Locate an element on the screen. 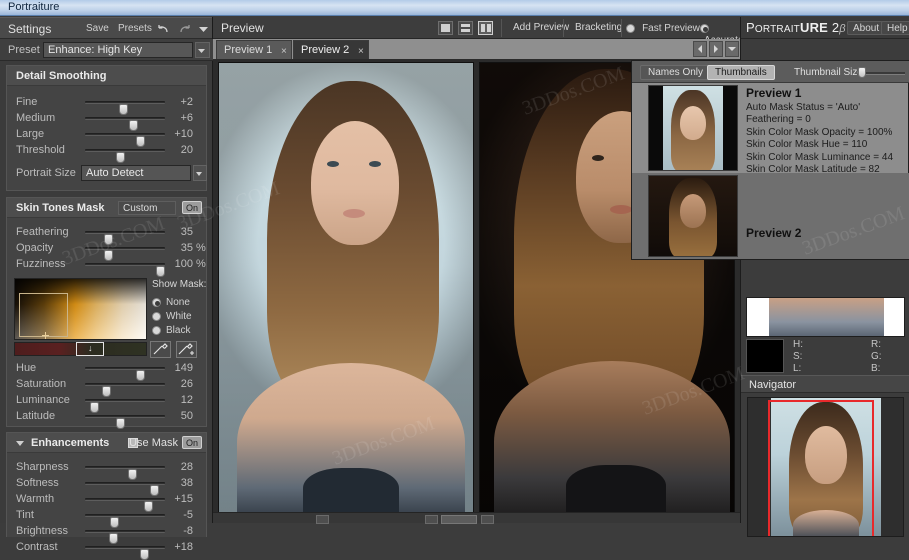 The width and height of the screenshot is (909, 560). preset-chevron-down-icon is located at coordinates (202, 50).